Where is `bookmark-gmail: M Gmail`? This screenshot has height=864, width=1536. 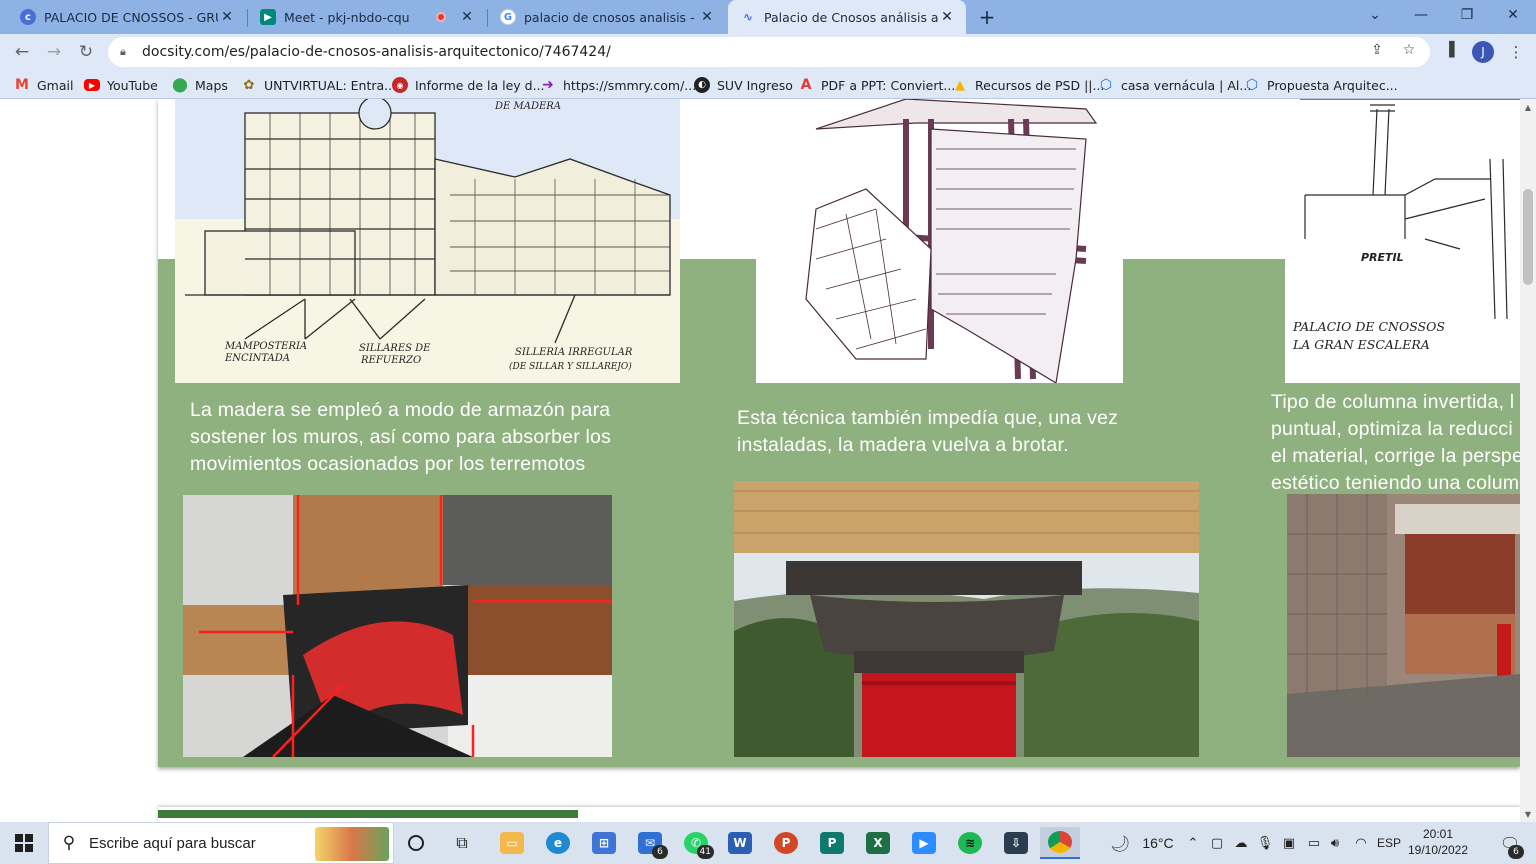
bookmark-gmail: M Gmail is located at coordinates (43, 85).